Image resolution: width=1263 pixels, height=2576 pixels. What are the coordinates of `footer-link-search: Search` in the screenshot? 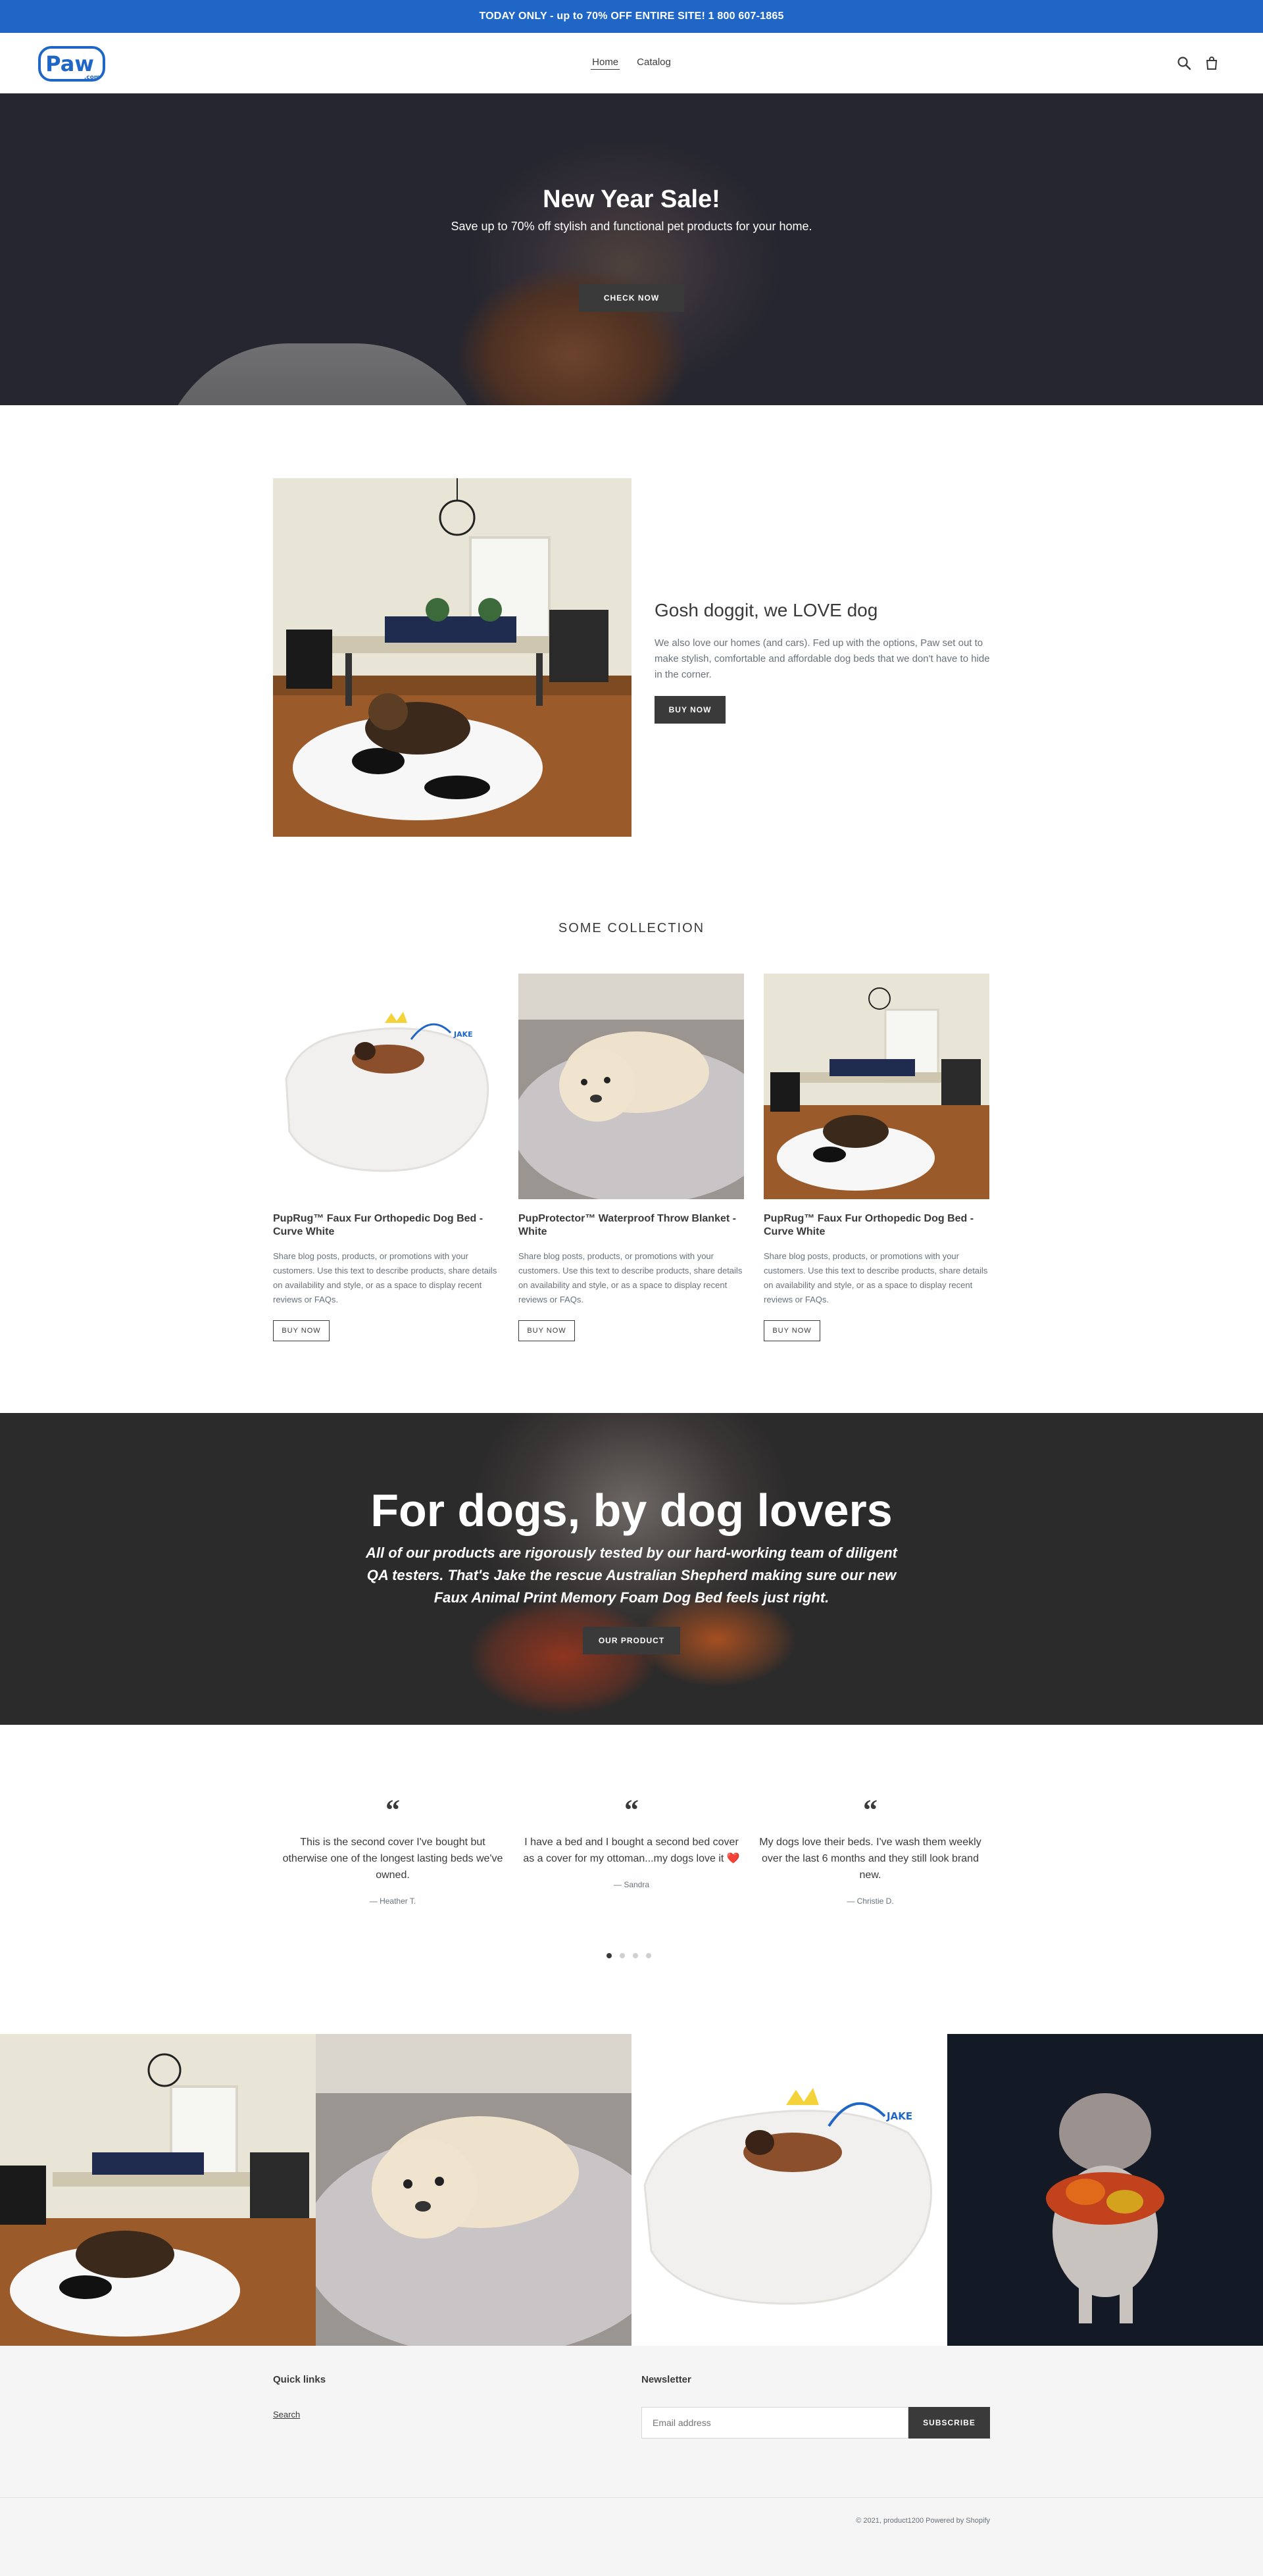 It's located at (286, 2414).